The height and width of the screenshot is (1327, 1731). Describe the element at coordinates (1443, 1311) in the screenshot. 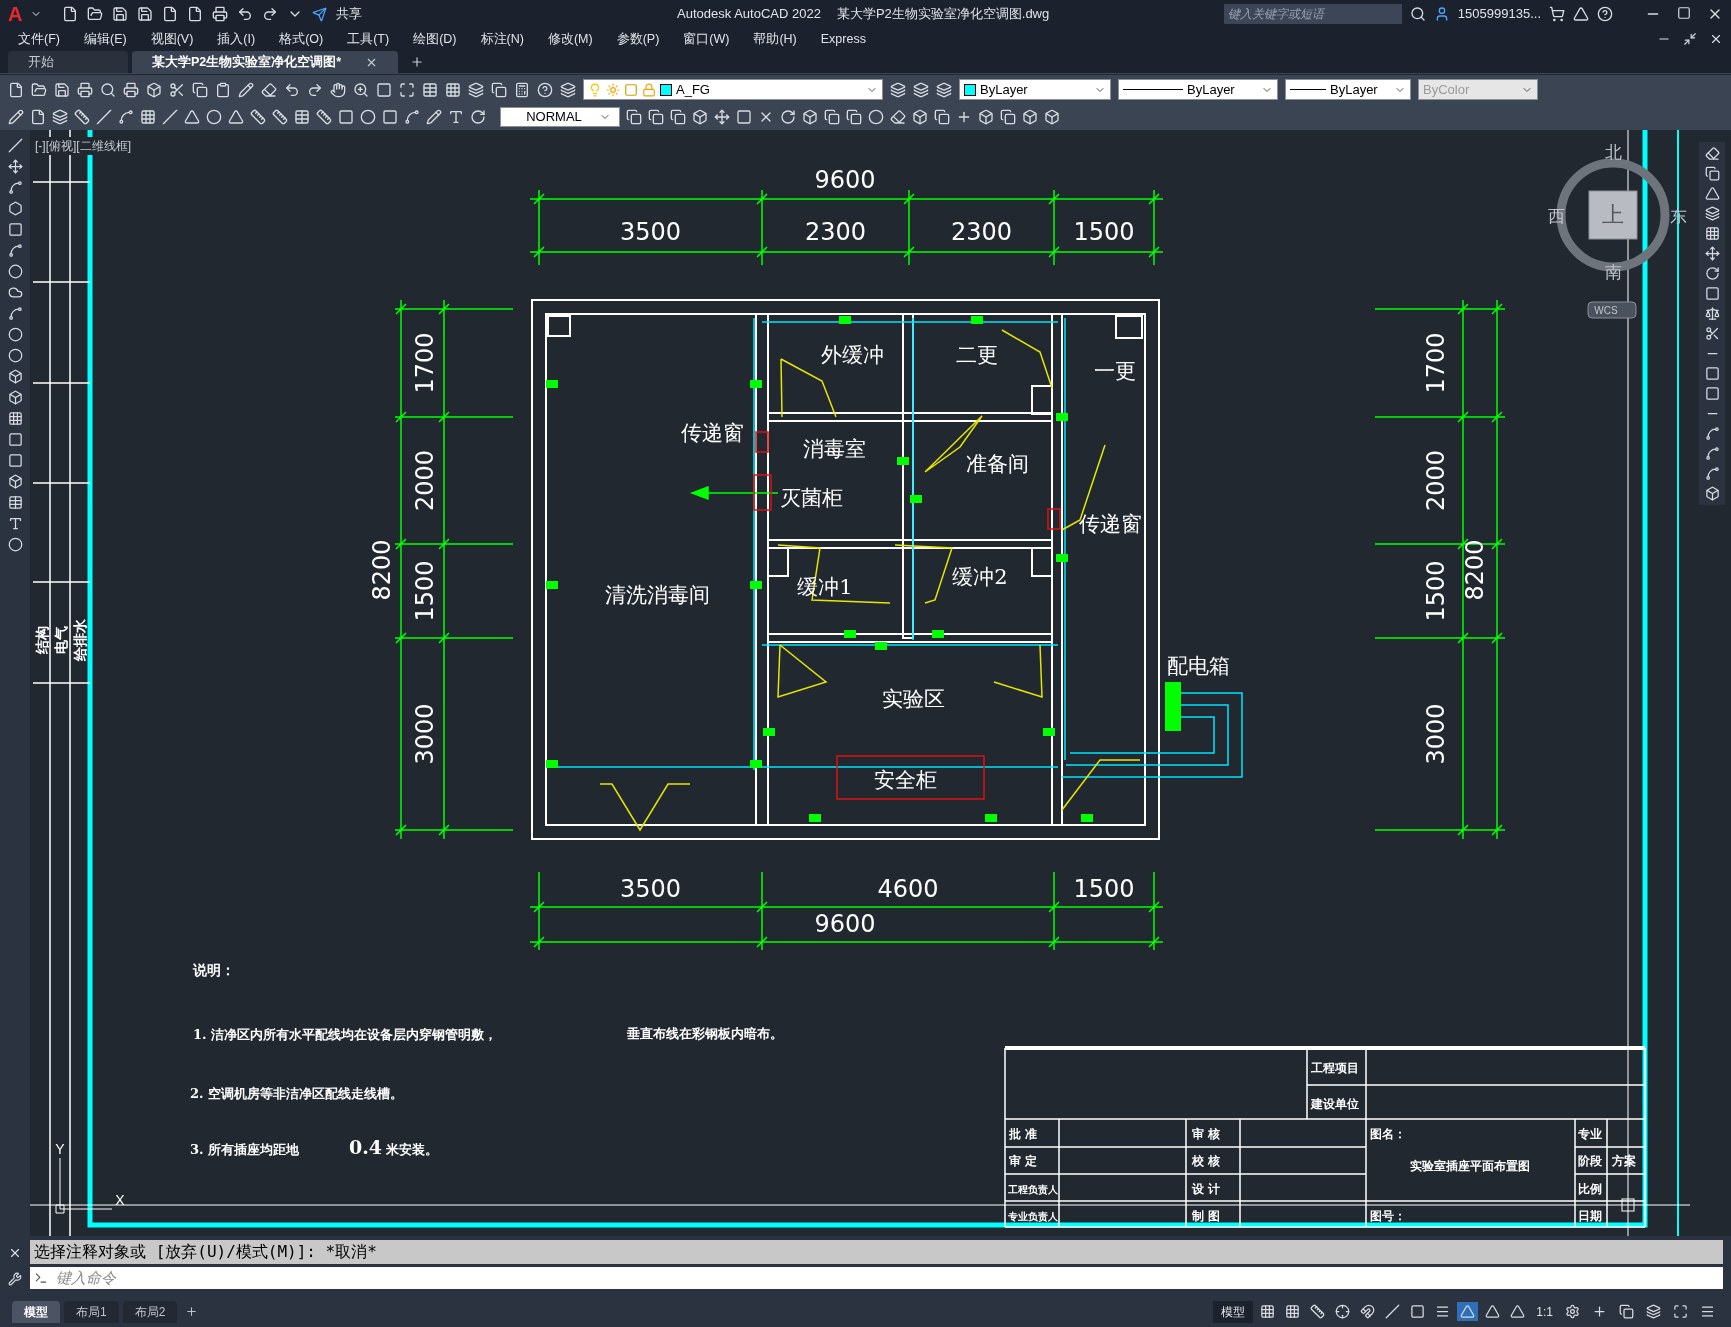

I see `lineweight-icon` at that location.